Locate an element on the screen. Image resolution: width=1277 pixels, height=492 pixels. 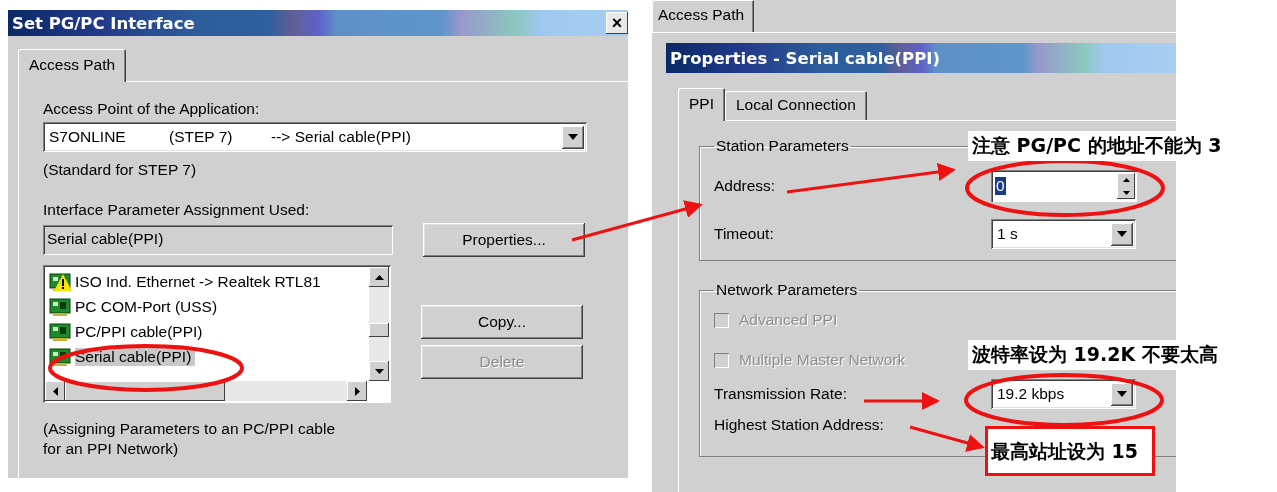
read-only-field: Serial cable(PPI) is located at coordinates (218, 240).